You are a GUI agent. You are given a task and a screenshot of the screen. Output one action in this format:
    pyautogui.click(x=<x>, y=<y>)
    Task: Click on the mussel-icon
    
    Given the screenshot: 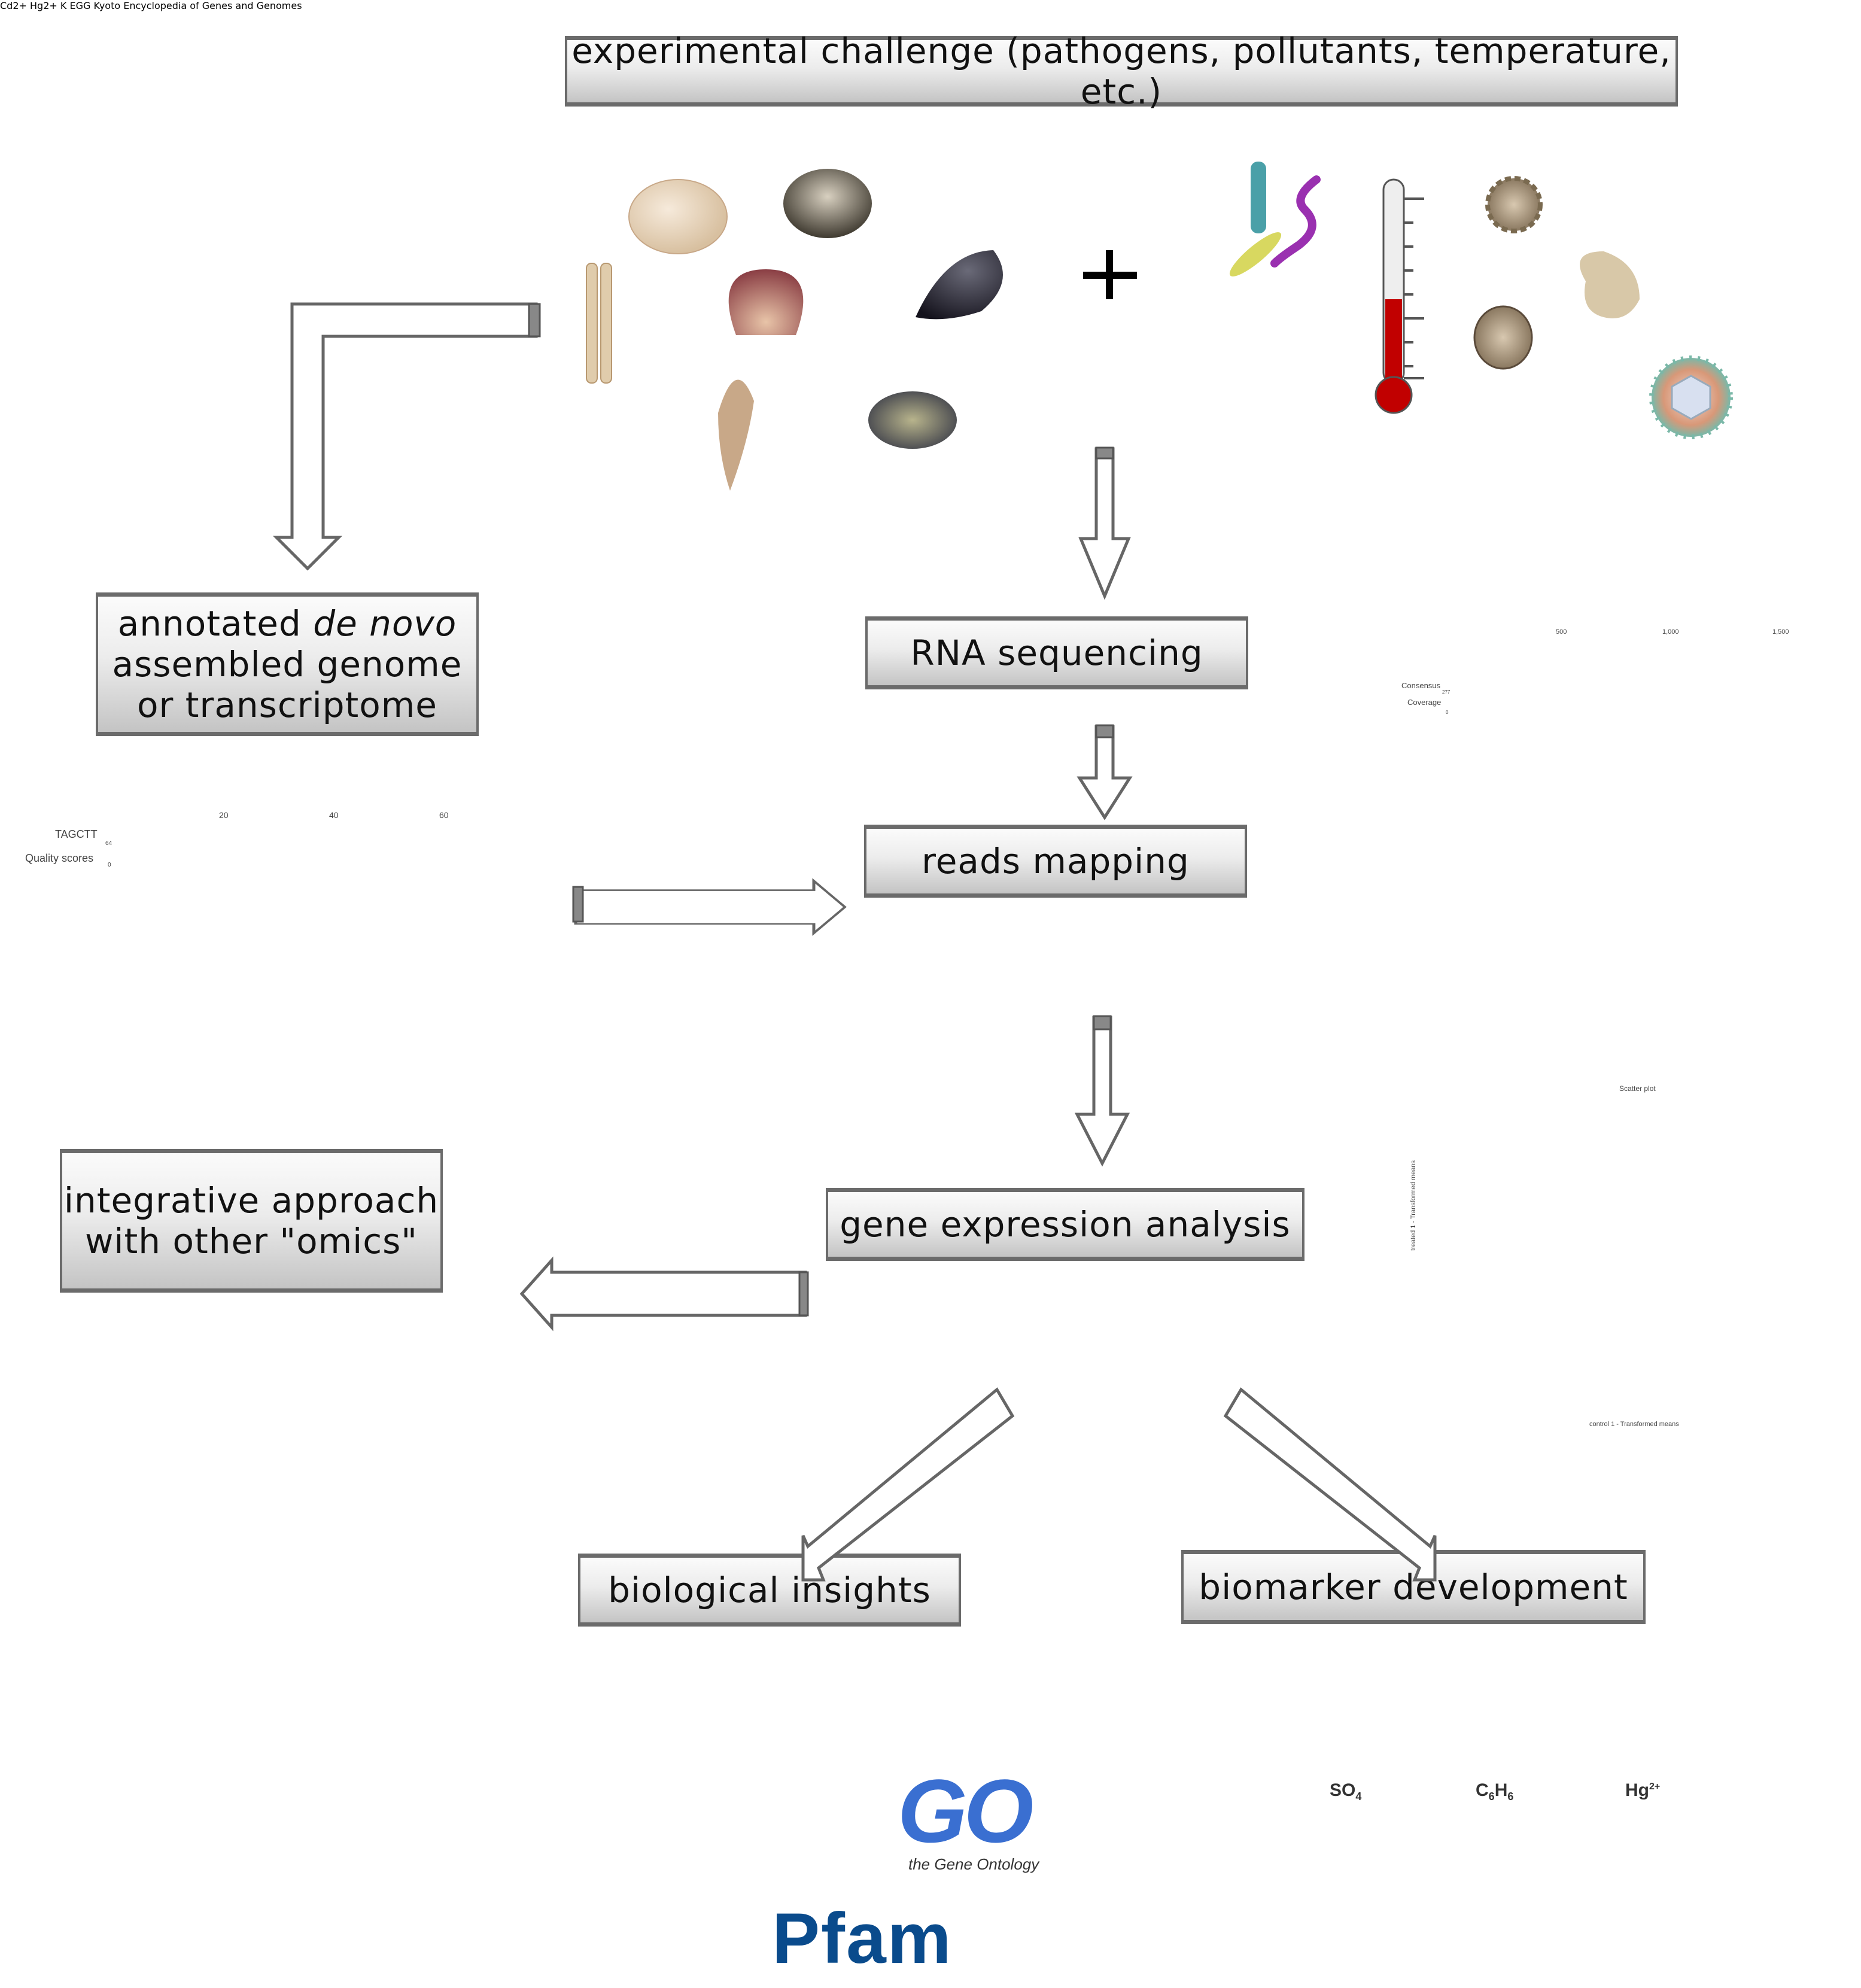 What is the action you would take?
    pyautogui.click(x=959, y=285)
    